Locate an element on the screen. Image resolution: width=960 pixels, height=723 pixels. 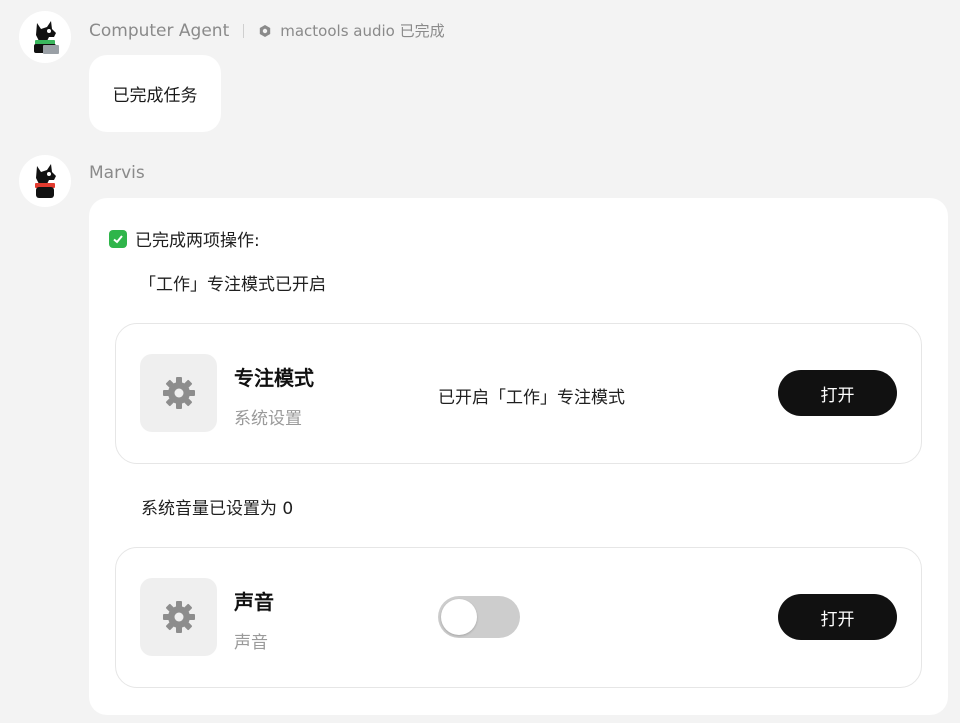
card-title: 专注模式 is located at coordinates (274, 378).